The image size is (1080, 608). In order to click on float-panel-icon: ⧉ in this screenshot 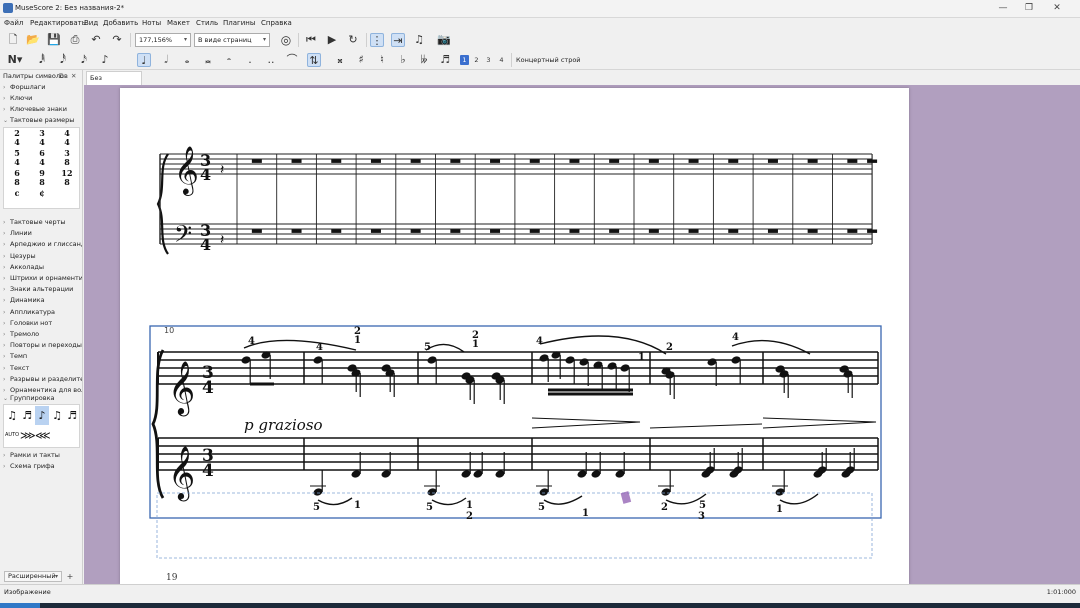, I will do `click(61, 76)`.